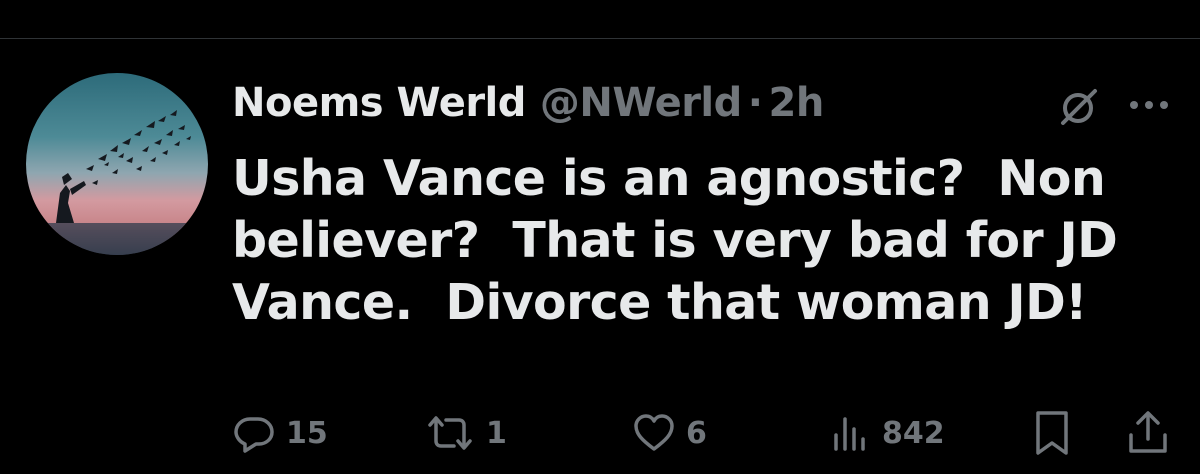 The width and height of the screenshot is (1200, 474). Describe the element at coordinates (450, 433) in the screenshot. I see `retweet-icon` at that location.